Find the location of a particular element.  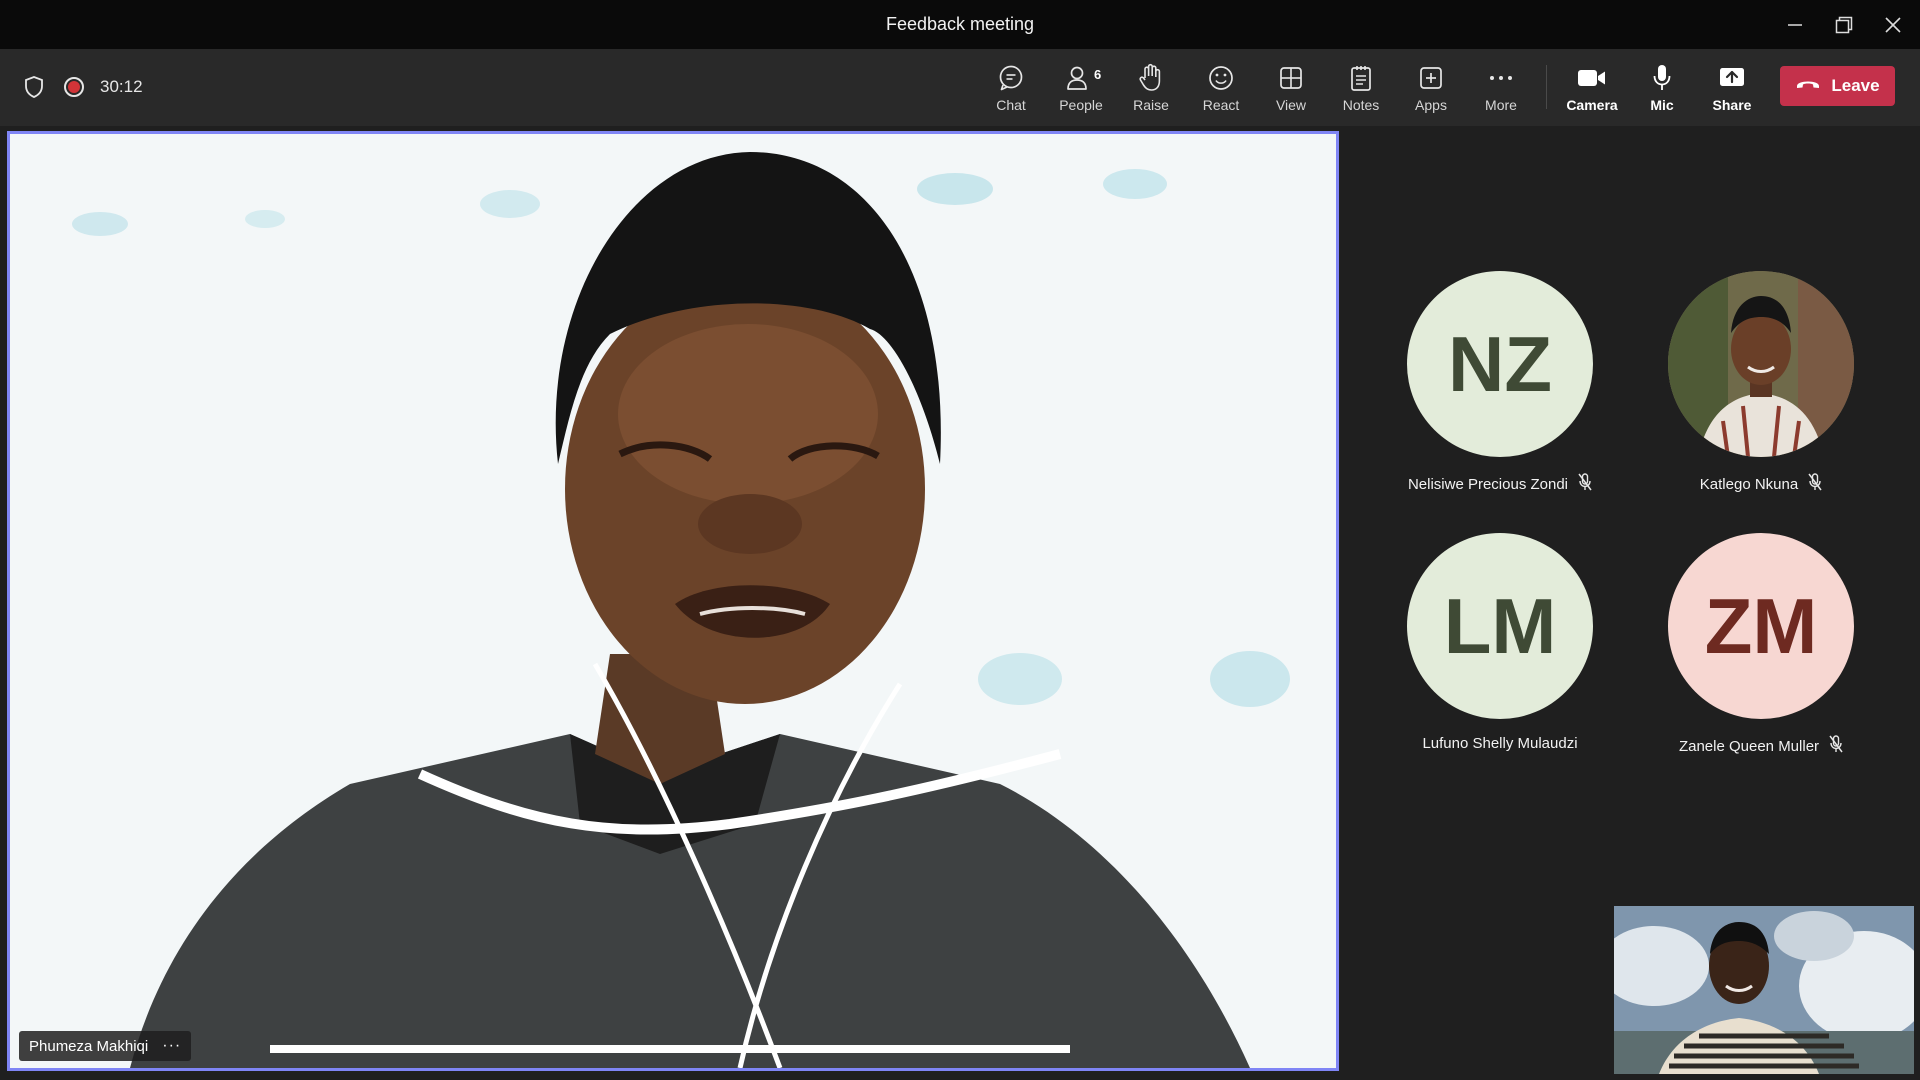

hang-up-icon is located at coordinates (1808, 86).